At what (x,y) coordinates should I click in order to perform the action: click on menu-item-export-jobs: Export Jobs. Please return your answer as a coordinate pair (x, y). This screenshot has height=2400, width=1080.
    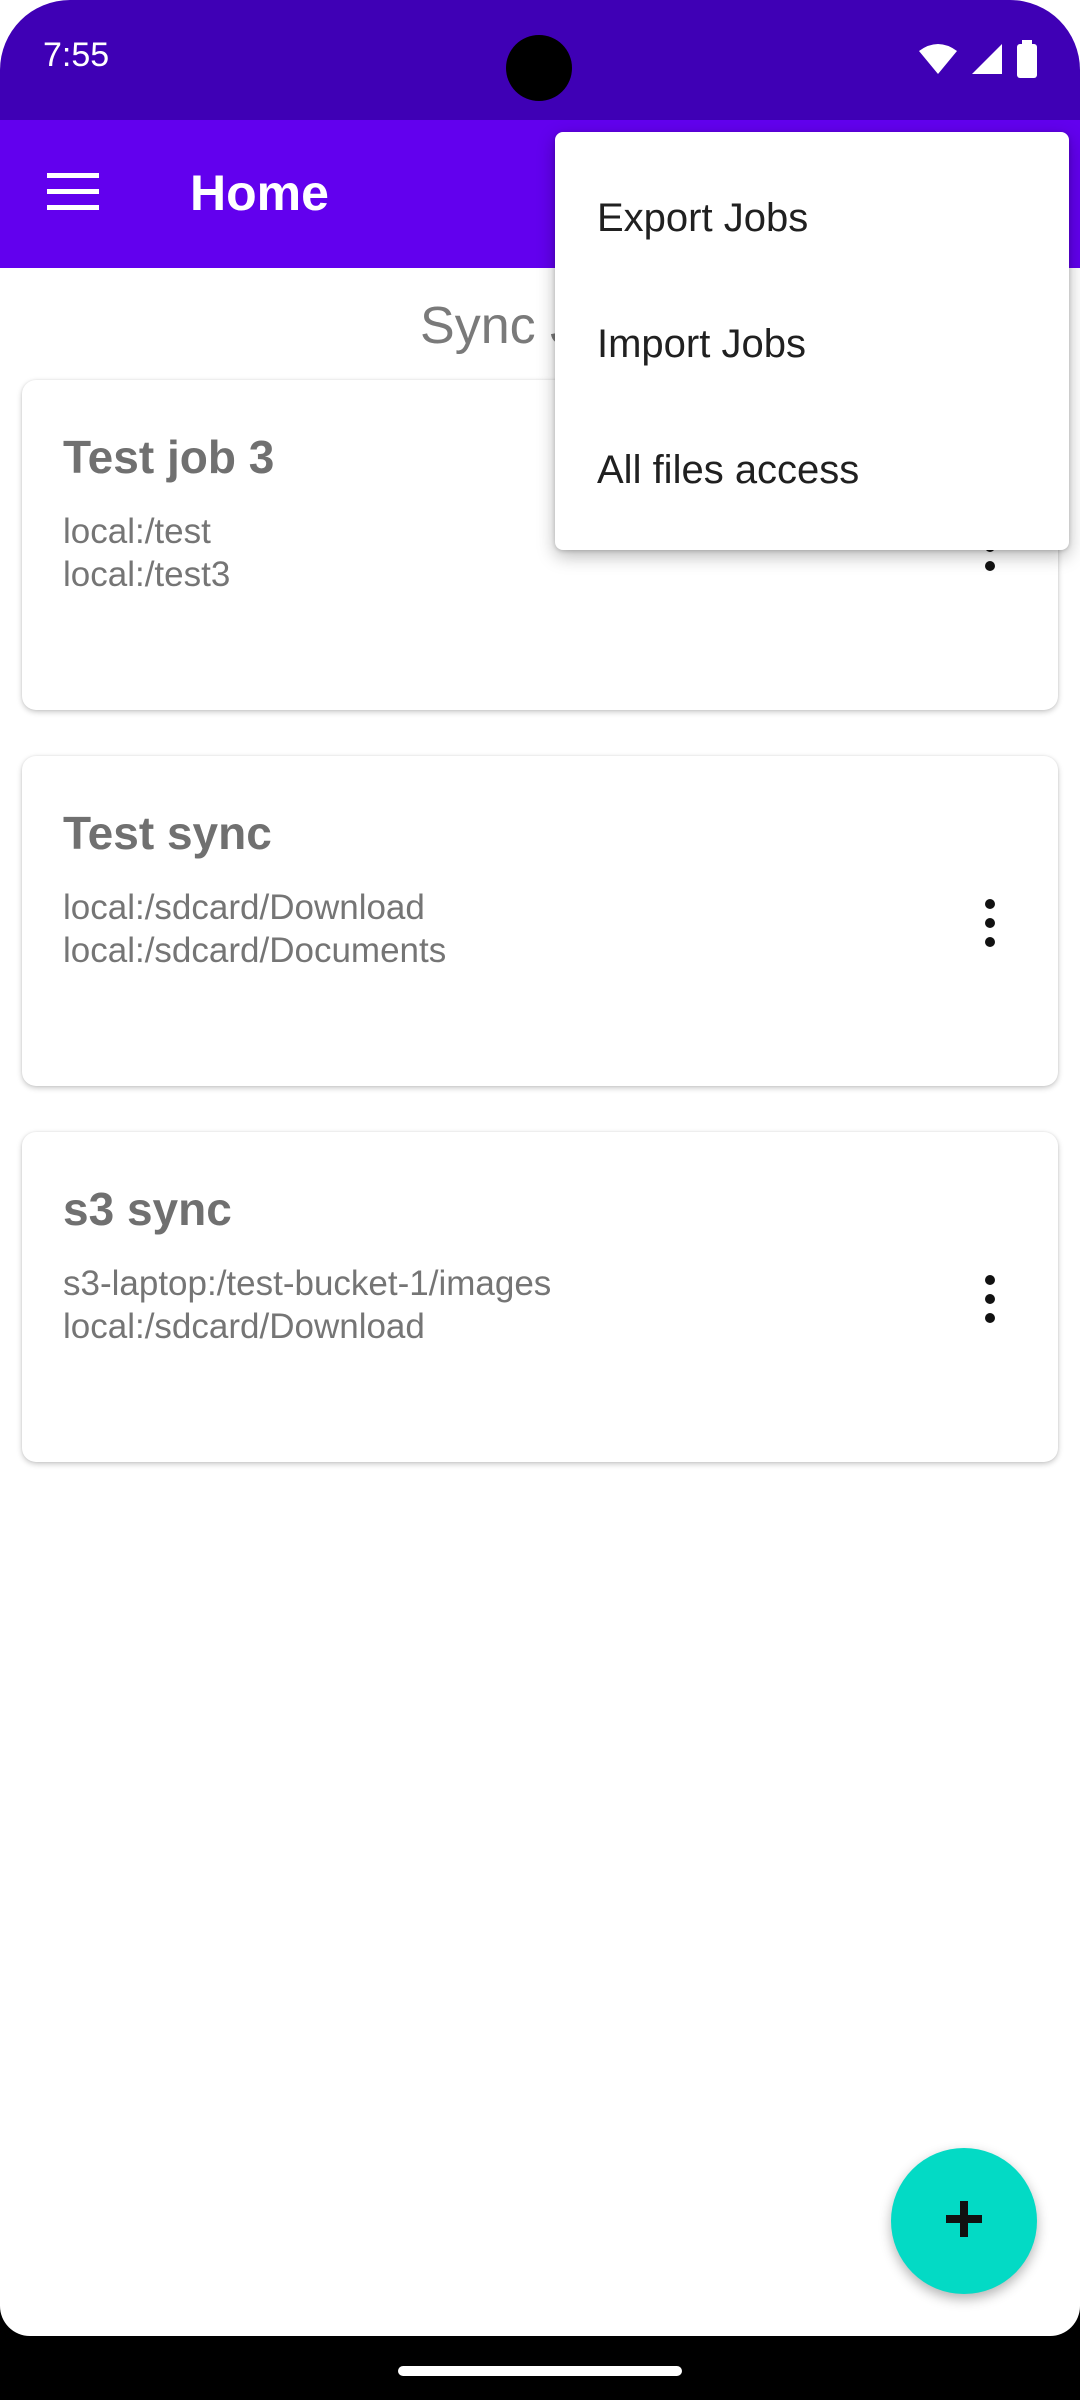
    Looking at the image, I should click on (812, 218).